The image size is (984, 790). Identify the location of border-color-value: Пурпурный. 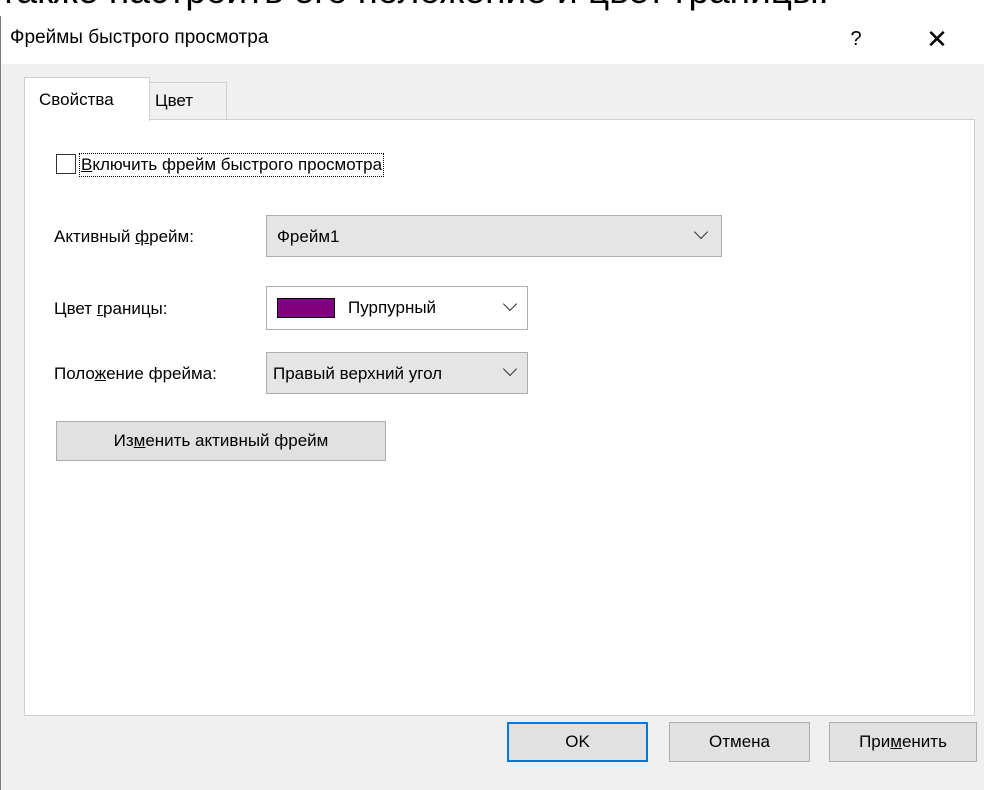
(392, 307).